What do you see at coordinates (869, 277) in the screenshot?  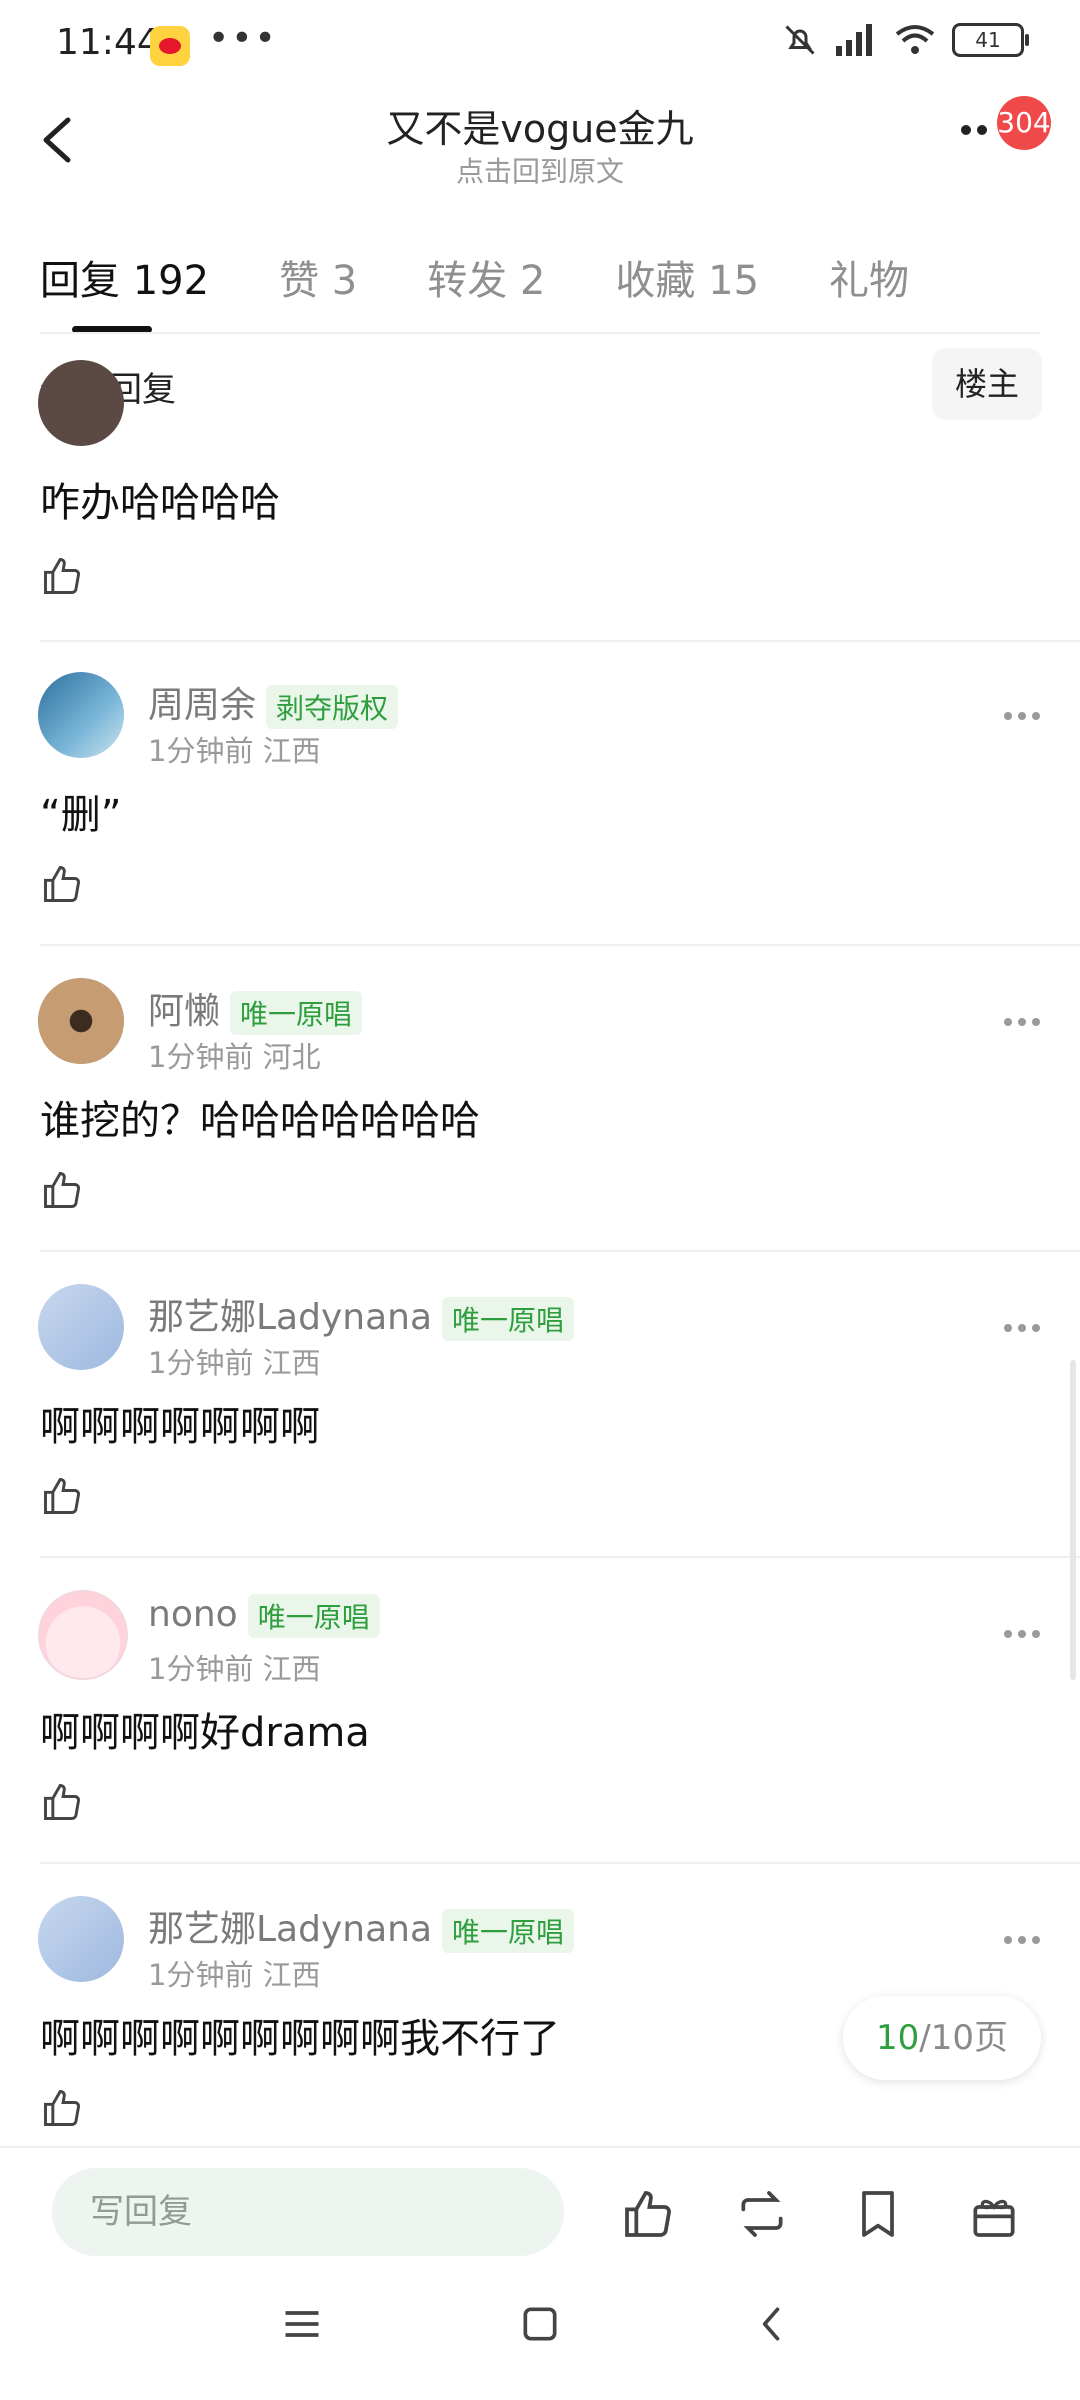 I see `tab-gifts: 礼物` at bounding box center [869, 277].